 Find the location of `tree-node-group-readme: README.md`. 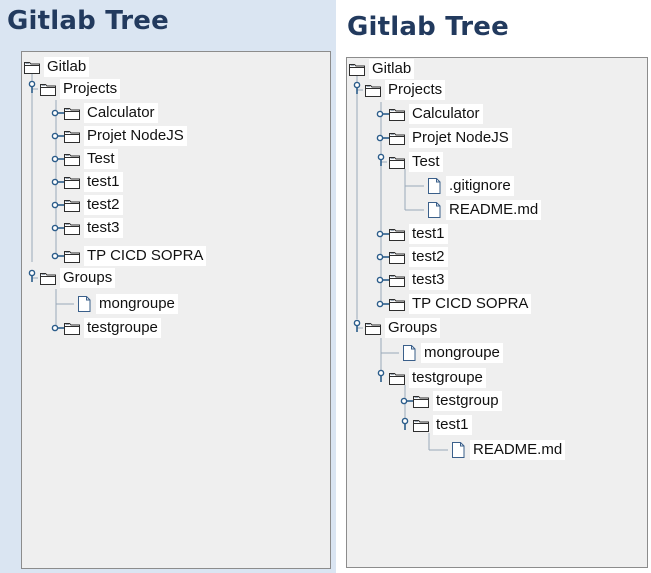

tree-node-group-readme: README.md is located at coordinates (507, 450).